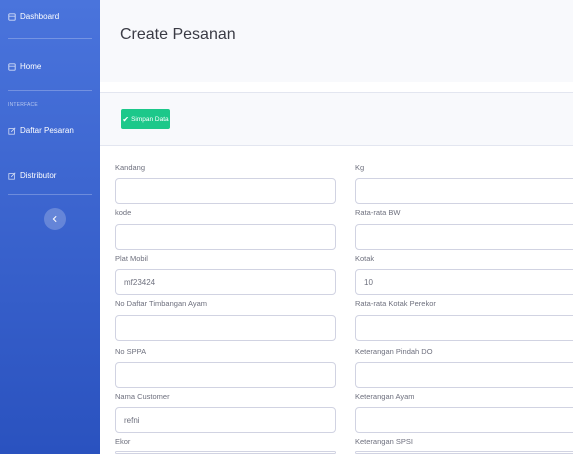 This screenshot has height=455, width=573. What do you see at coordinates (225, 282) in the screenshot?
I see `plat-mobil-input` at bounding box center [225, 282].